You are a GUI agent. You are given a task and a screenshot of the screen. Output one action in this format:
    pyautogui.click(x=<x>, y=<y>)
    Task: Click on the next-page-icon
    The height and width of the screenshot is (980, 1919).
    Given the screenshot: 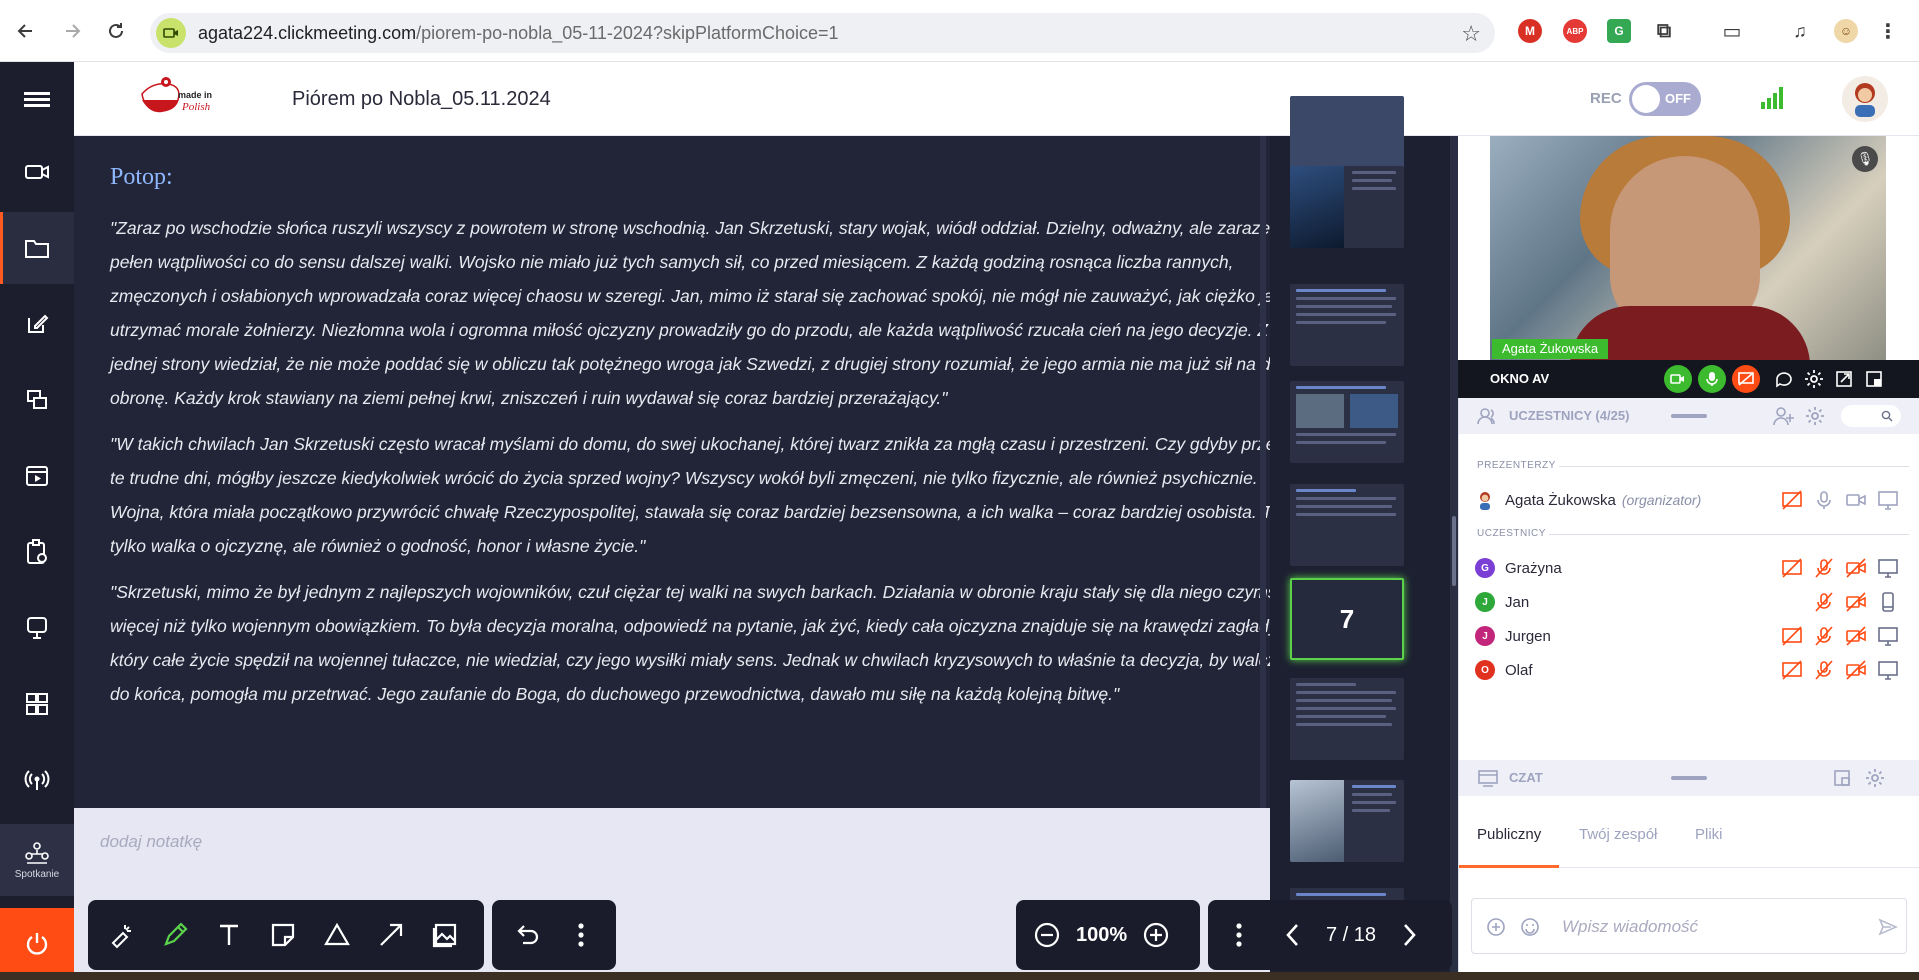 What is the action you would take?
    pyautogui.click(x=1409, y=935)
    